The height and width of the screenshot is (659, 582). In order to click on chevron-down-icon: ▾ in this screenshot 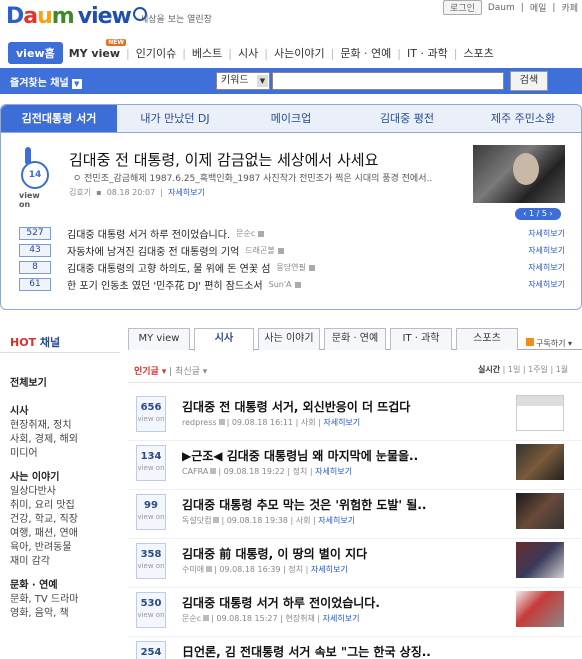, I will do `click(164, 372)`.